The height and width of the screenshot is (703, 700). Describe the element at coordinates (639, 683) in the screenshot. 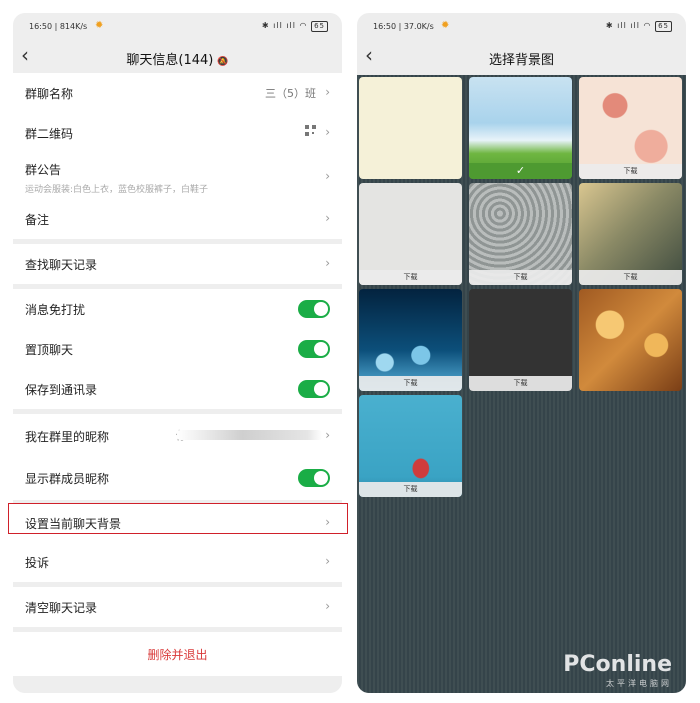

I see `watermark-subtitle: 太平洋电脑网` at that location.